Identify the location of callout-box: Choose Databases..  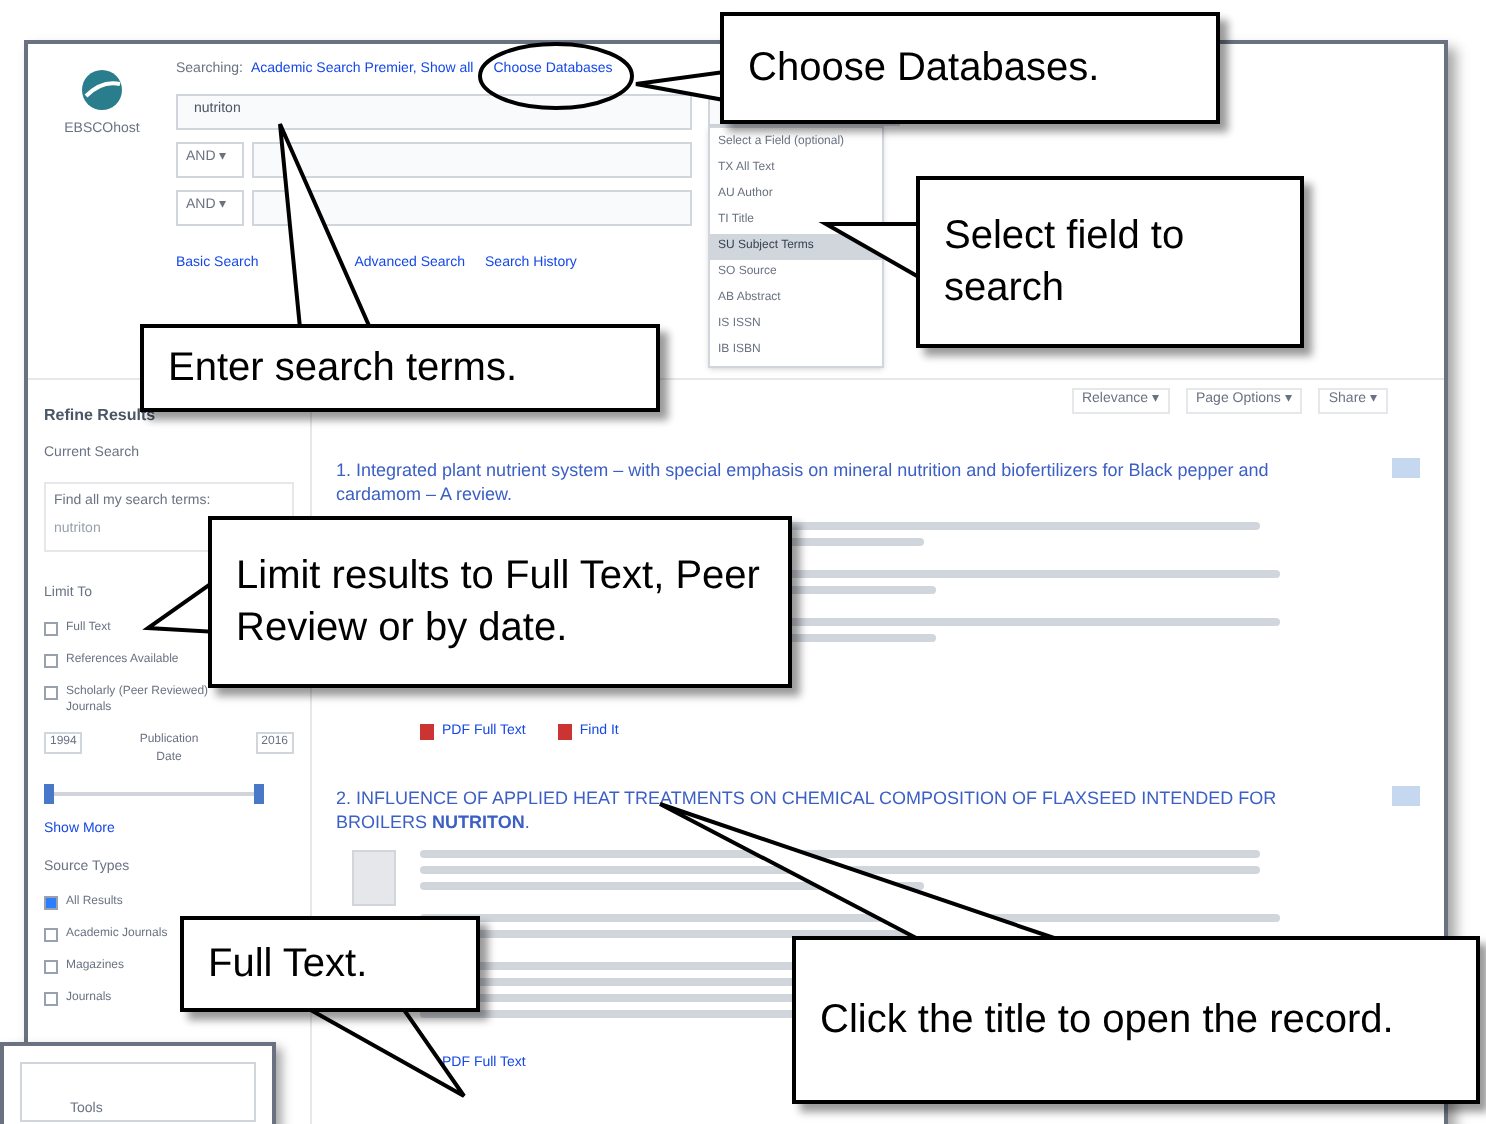
(970, 68).